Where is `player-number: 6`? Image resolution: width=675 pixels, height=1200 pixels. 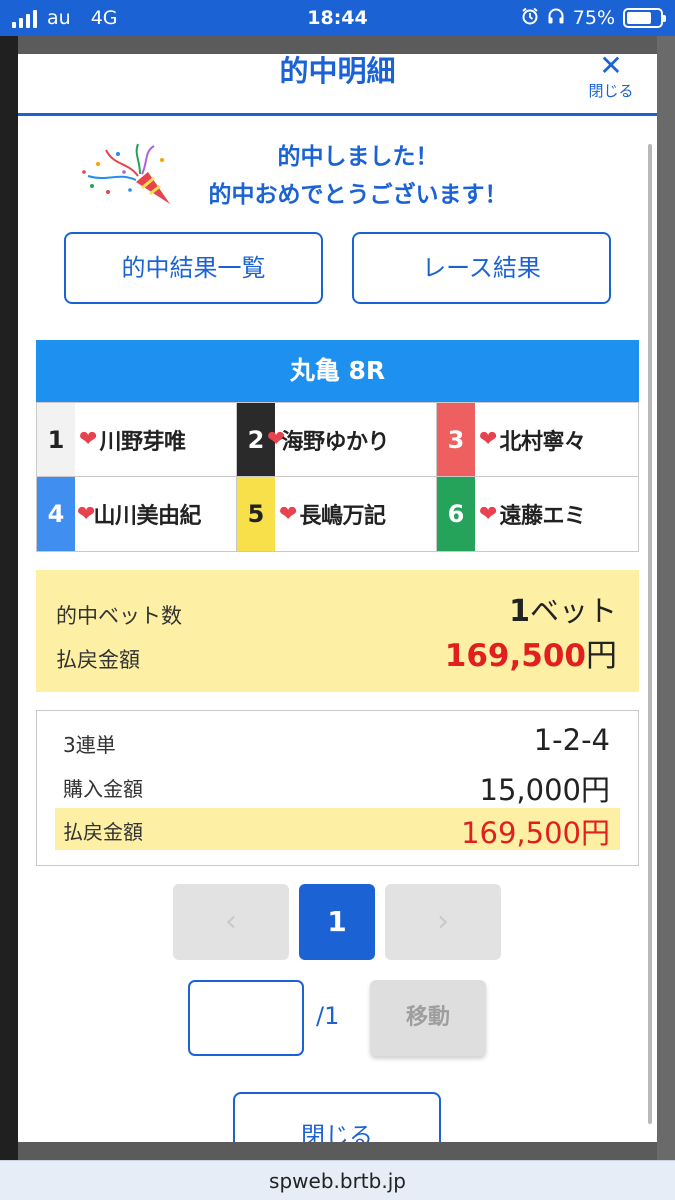 player-number: 6 is located at coordinates (456, 514).